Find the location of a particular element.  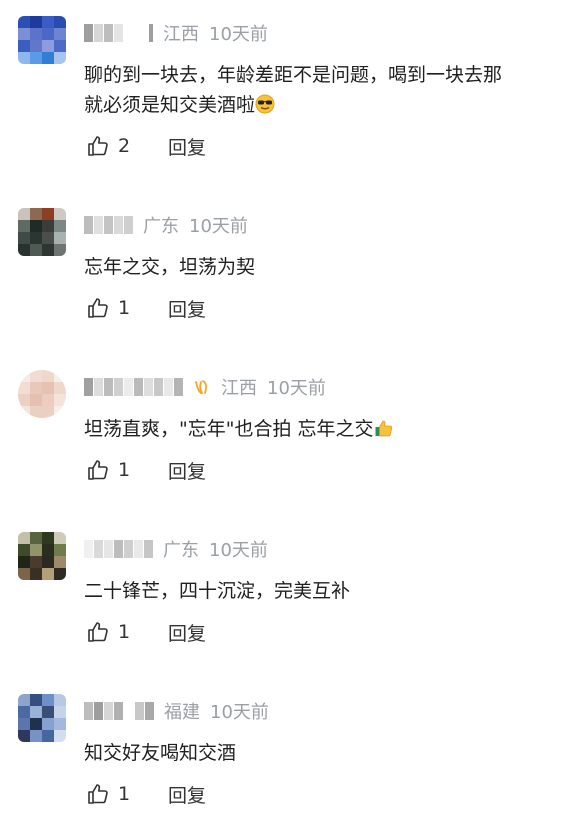

comment-line: 就必须是知交美酒啦 is located at coordinates (170, 105).